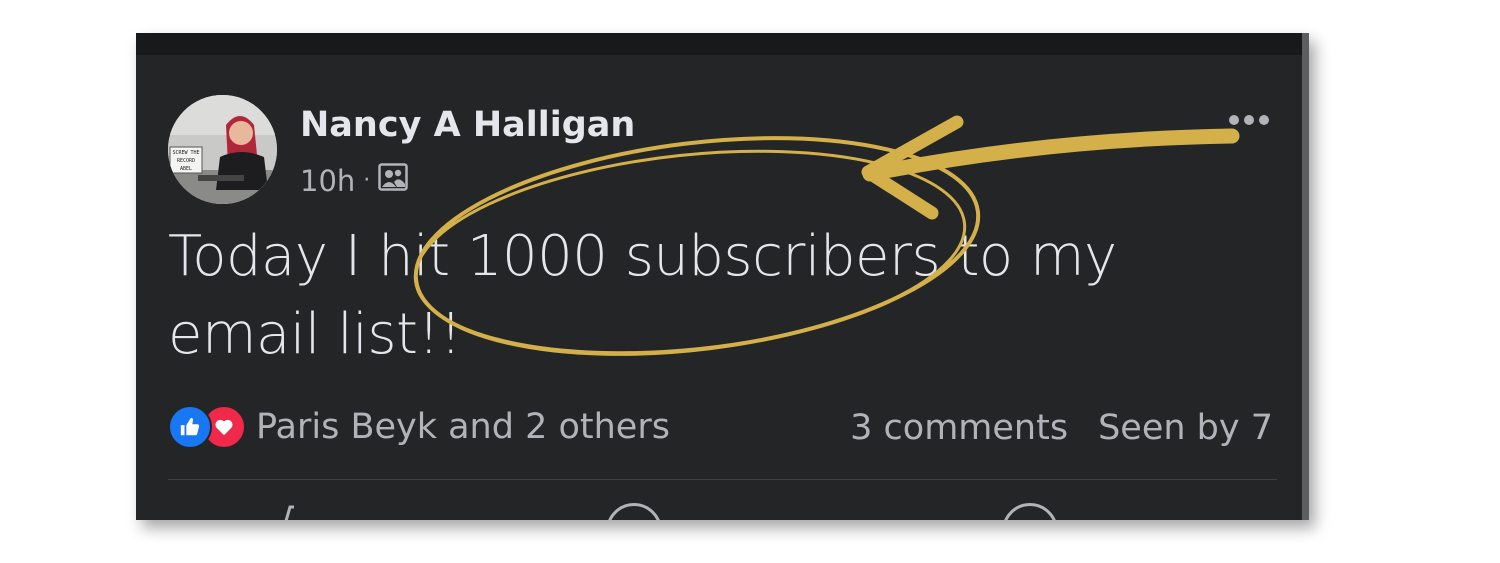  What do you see at coordinates (467, 125) in the screenshot?
I see `author-name: Nancy A Halligan` at bounding box center [467, 125].